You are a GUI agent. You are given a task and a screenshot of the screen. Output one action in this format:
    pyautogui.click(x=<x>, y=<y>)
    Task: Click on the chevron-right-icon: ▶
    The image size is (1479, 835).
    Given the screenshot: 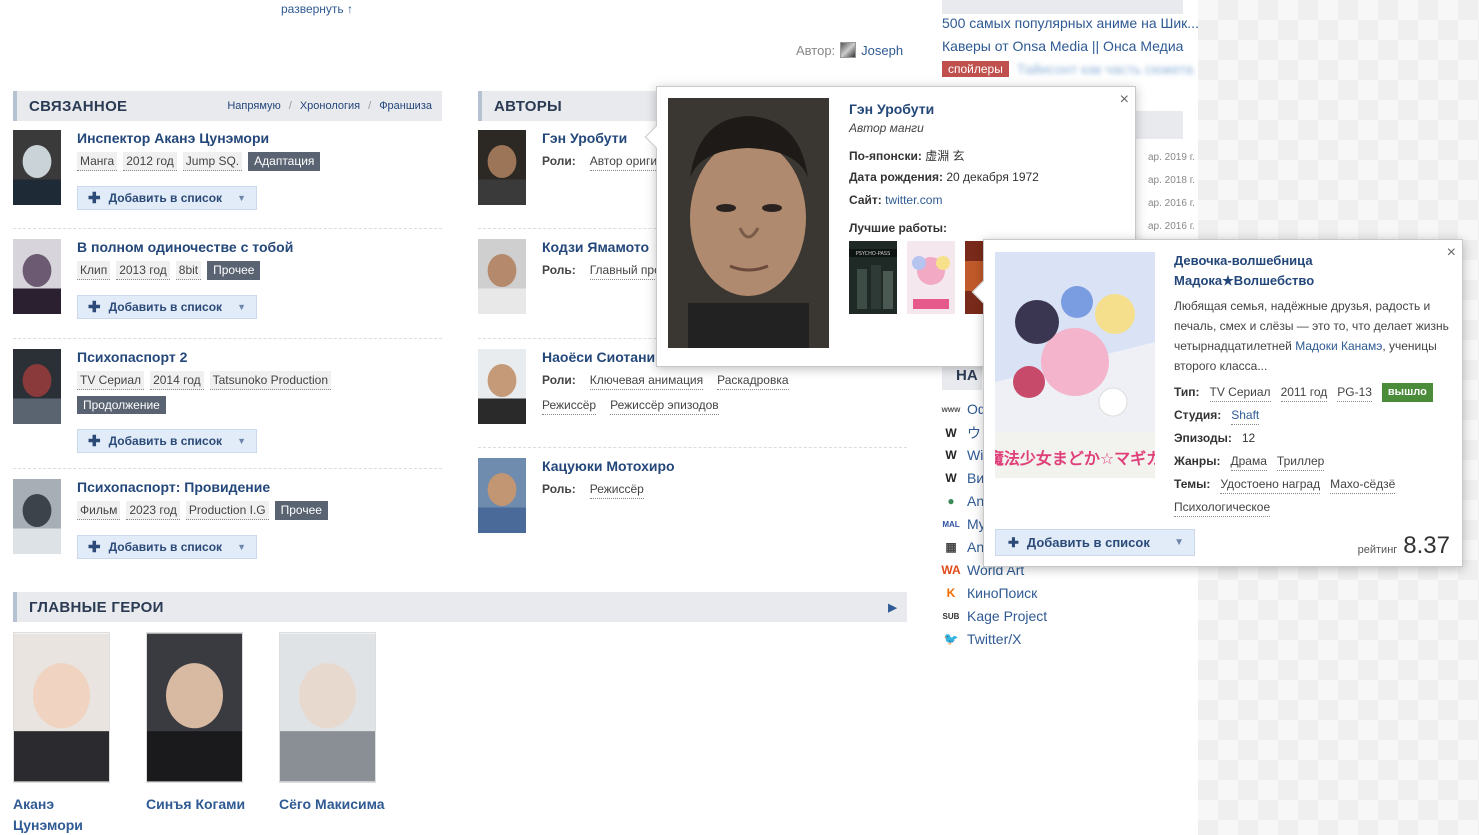 What is the action you would take?
    pyautogui.click(x=892, y=607)
    